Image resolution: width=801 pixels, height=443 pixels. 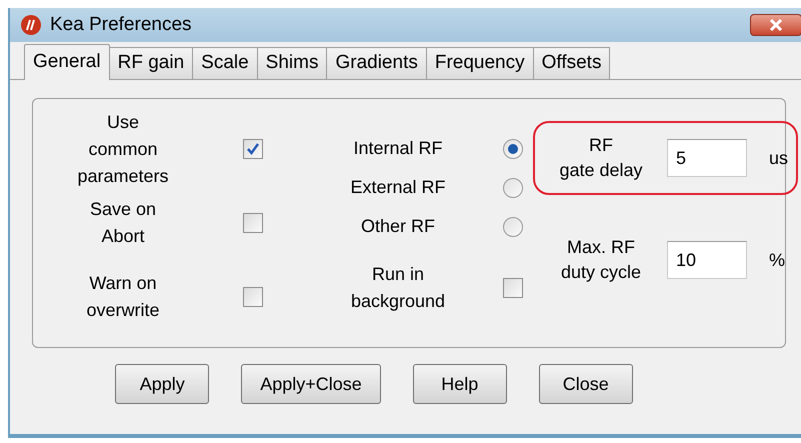 I want to click on close-icon, so click(x=776, y=25).